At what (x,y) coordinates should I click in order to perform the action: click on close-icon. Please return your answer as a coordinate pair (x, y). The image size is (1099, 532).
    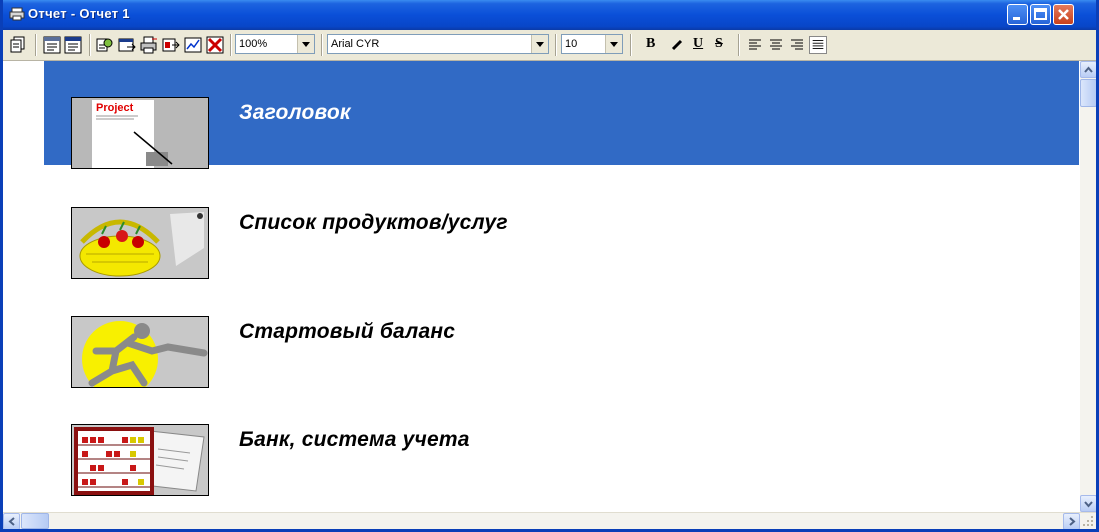
    Looking at the image, I should click on (1063, 14).